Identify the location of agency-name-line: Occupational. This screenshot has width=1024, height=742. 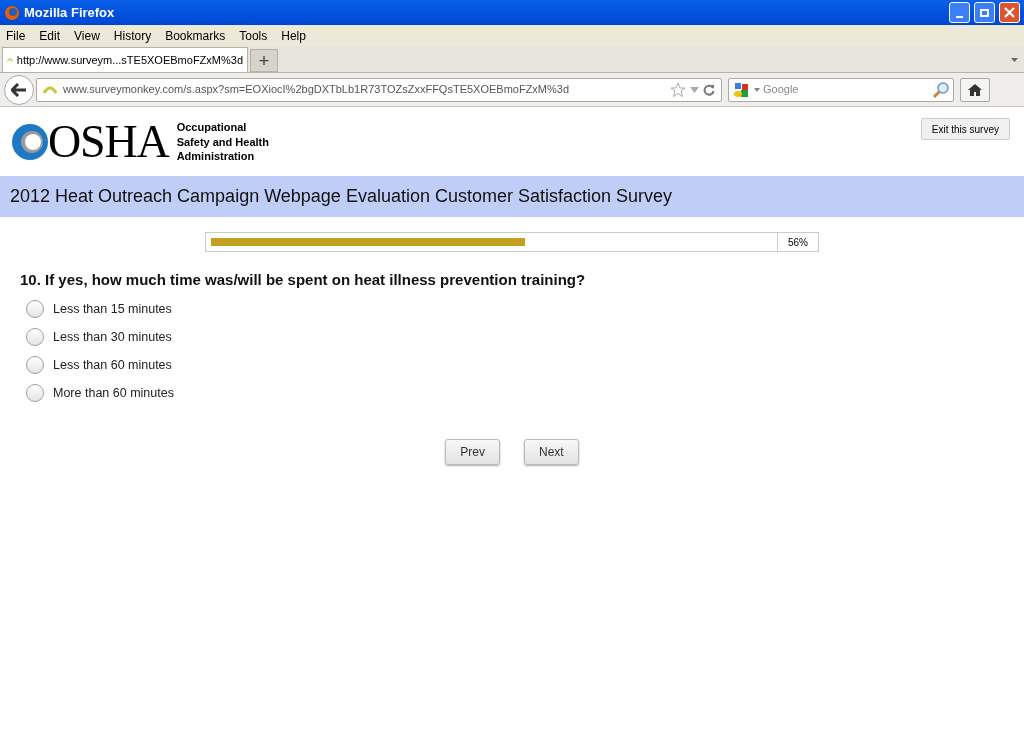
(212, 127).